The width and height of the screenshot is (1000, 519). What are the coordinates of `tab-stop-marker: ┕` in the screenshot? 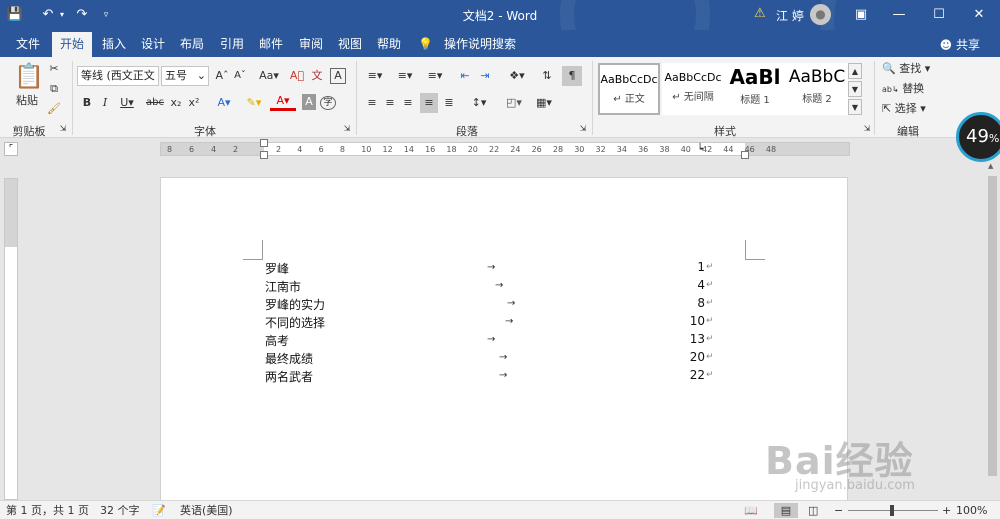 It's located at (700, 149).